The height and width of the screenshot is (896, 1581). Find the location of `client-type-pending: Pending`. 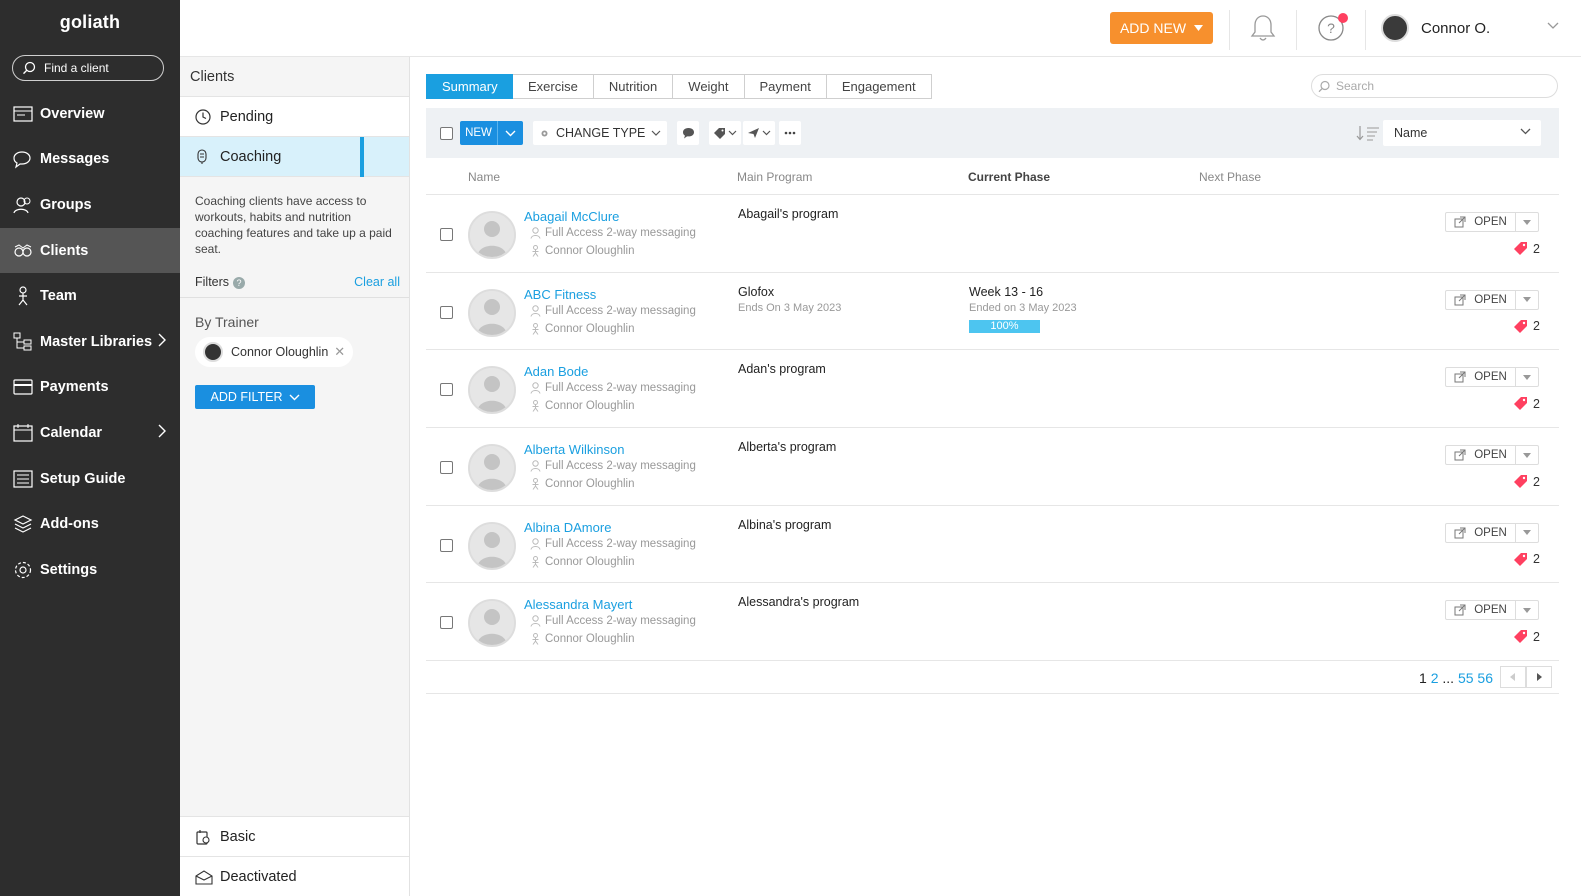

client-type-pending: Pending is located at coordinates (294, 117).